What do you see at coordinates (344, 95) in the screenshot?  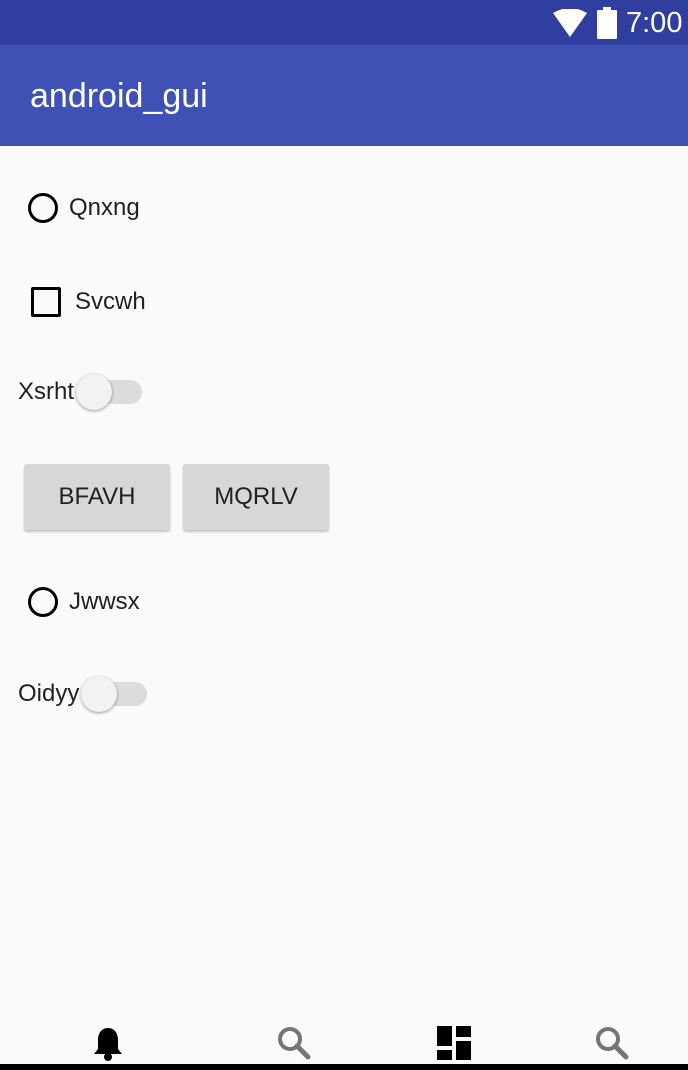 I see `app-bar: android_gui` at bounding box center [344, 95].